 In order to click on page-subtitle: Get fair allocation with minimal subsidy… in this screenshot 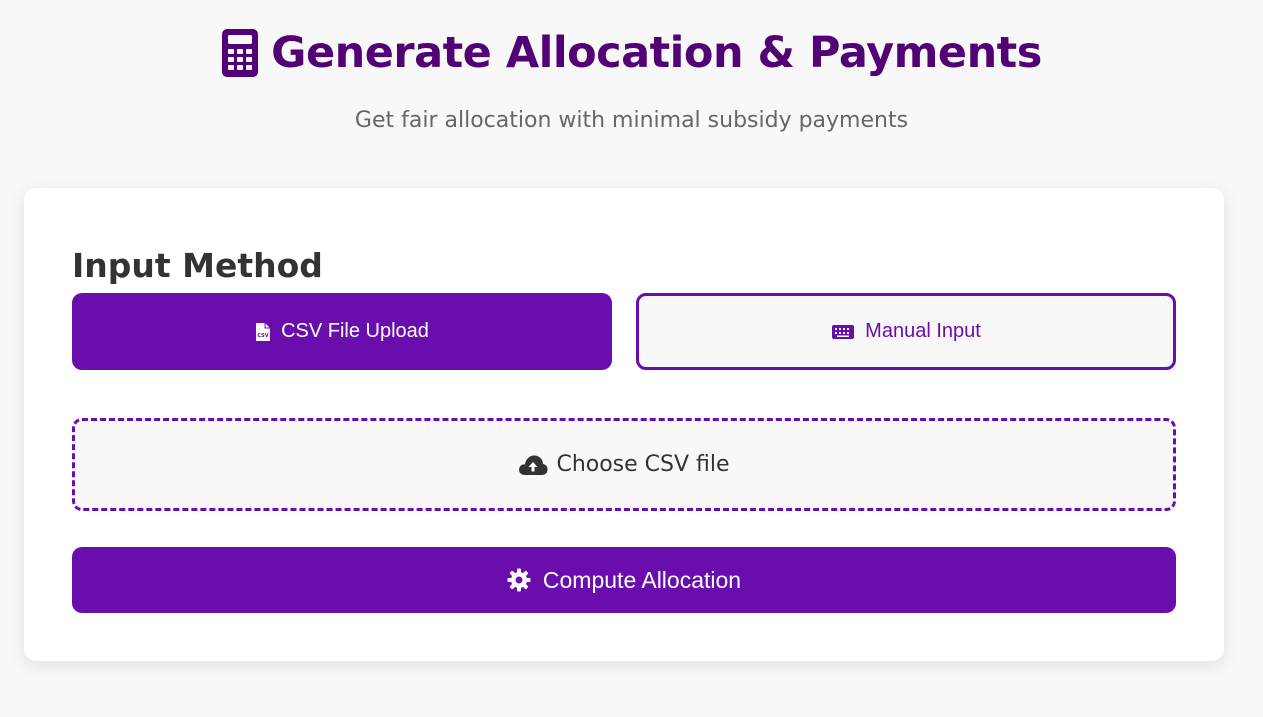, I will do `click(631, 120)`.